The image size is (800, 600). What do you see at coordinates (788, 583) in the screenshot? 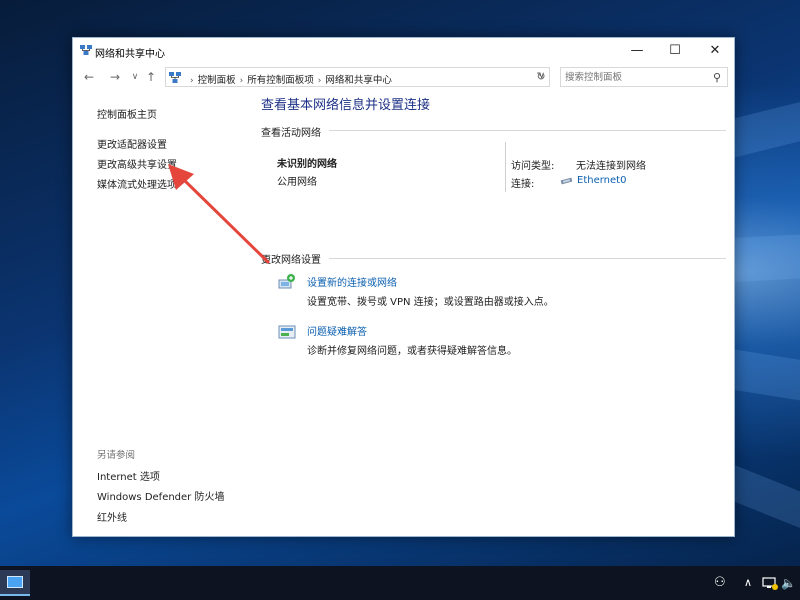
I see `volume-icon: 🔈` at bounding box center [788, 583].